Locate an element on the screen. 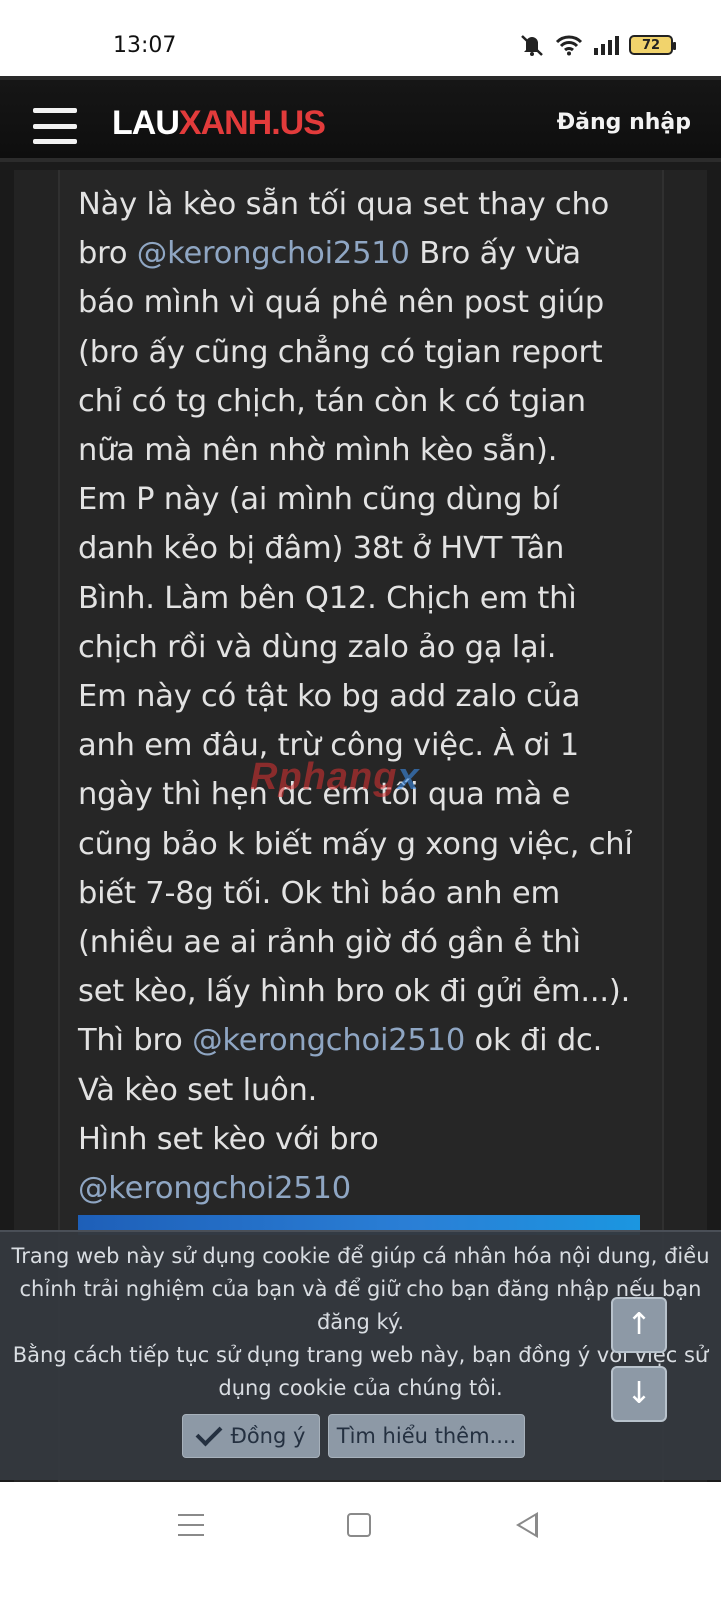  post-line: báo mình vì quá phê nên post giúp is located at coordinates (373, 302).